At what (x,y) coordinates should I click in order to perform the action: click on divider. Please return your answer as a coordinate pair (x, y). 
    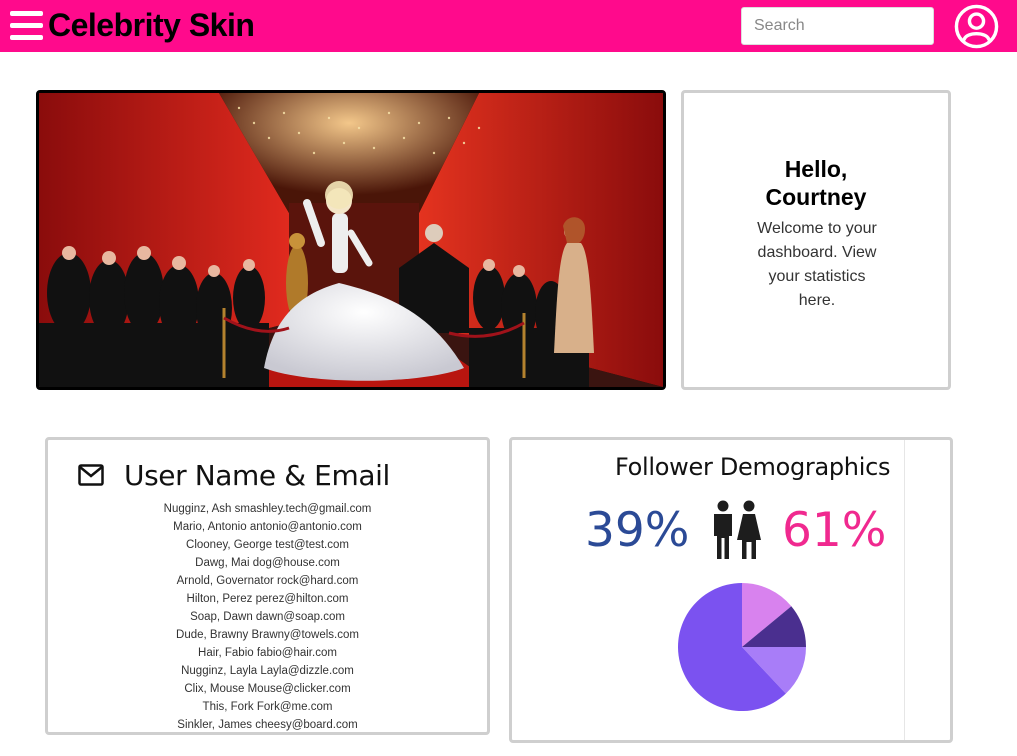
    Looking at the image, I should click on (904, 590).